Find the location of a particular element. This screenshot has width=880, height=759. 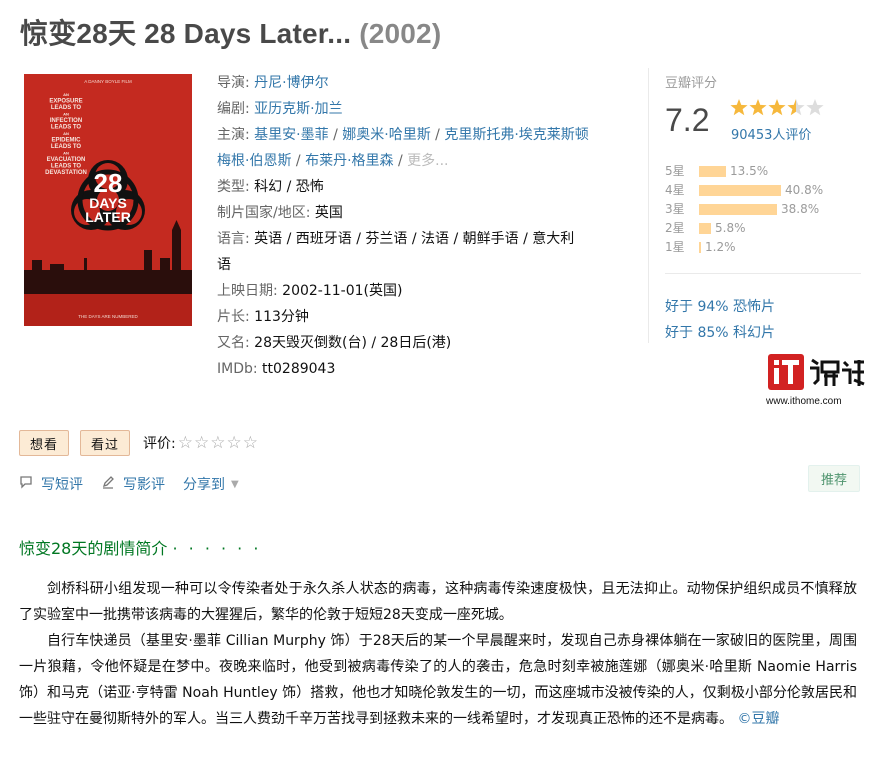

caret-down-icon: ▼ is located at coordinates (235, 484).